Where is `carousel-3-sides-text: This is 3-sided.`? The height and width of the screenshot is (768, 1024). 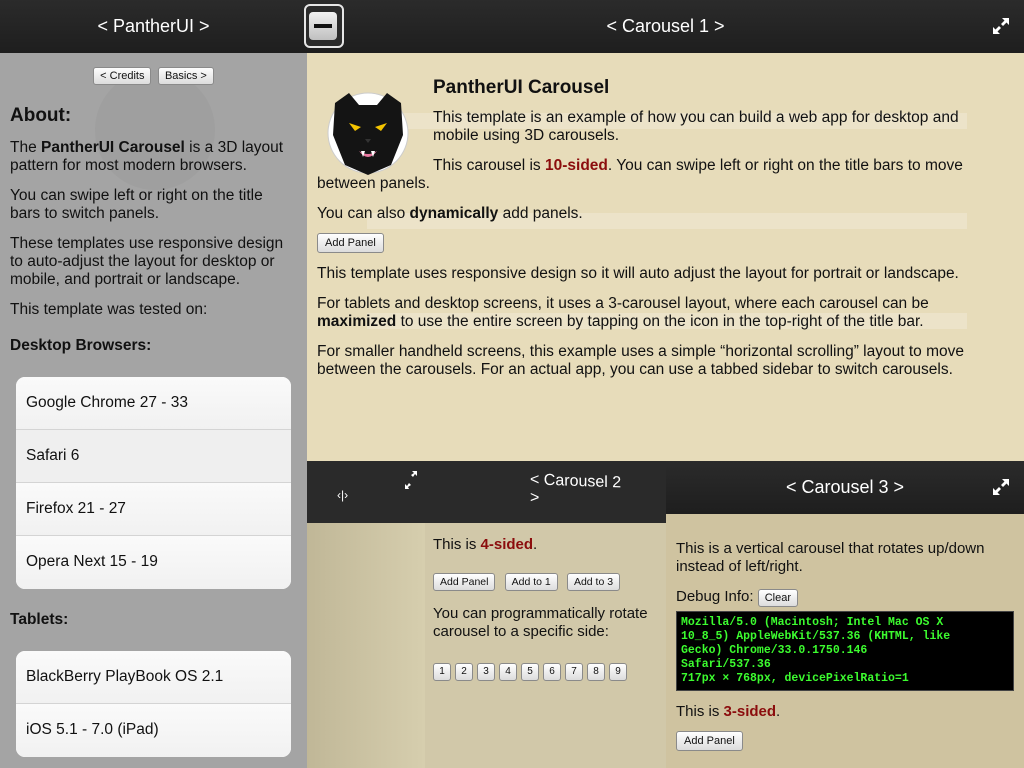
carousel-3-sides-text: This is 3-sided. is located at coordinates (728, 711).